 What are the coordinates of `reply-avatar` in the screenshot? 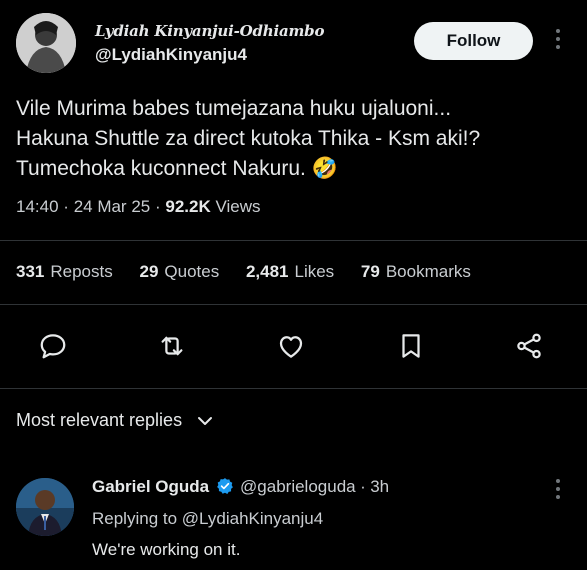 It's located at (45, 507).